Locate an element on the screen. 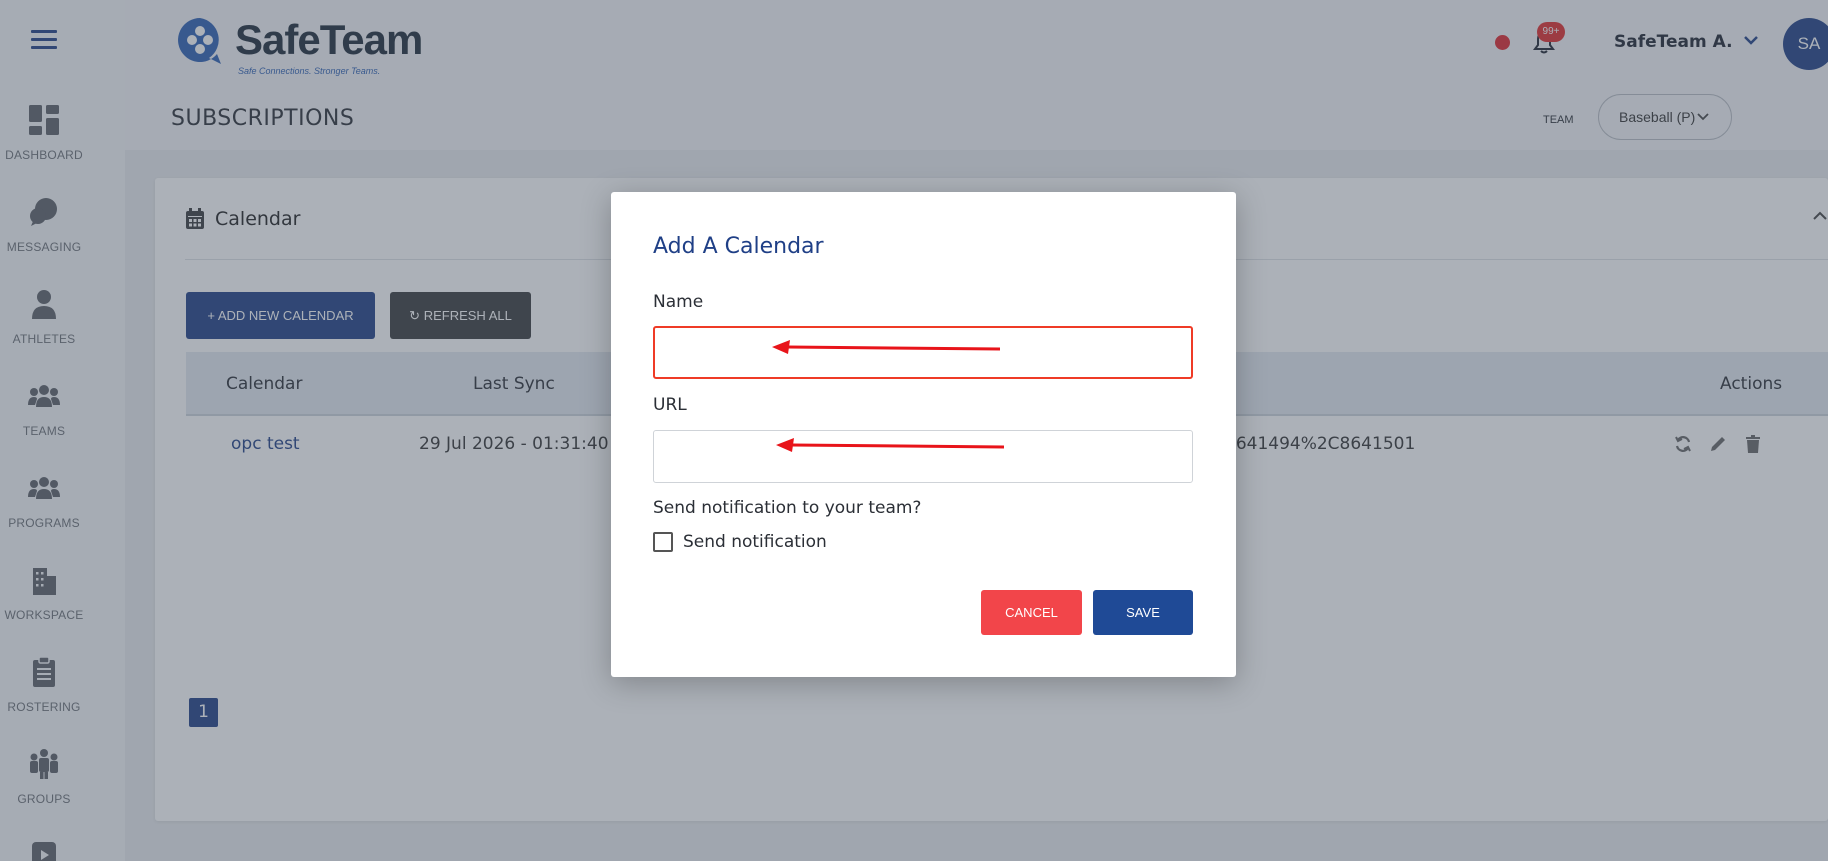  url-label: URL is located at coordinates (670, 405).